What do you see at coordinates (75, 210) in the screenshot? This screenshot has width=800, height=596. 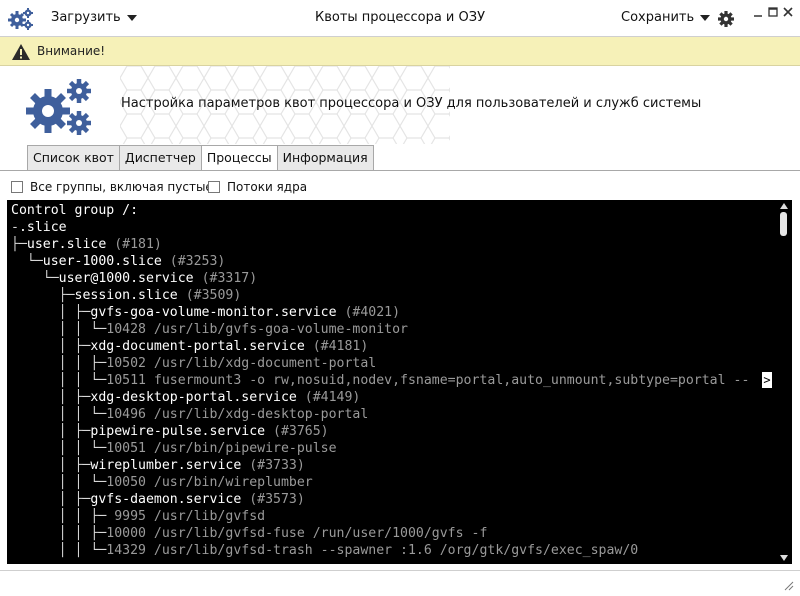 I see `tree-node-name: Control group /:` at bounding box center [75, 210].